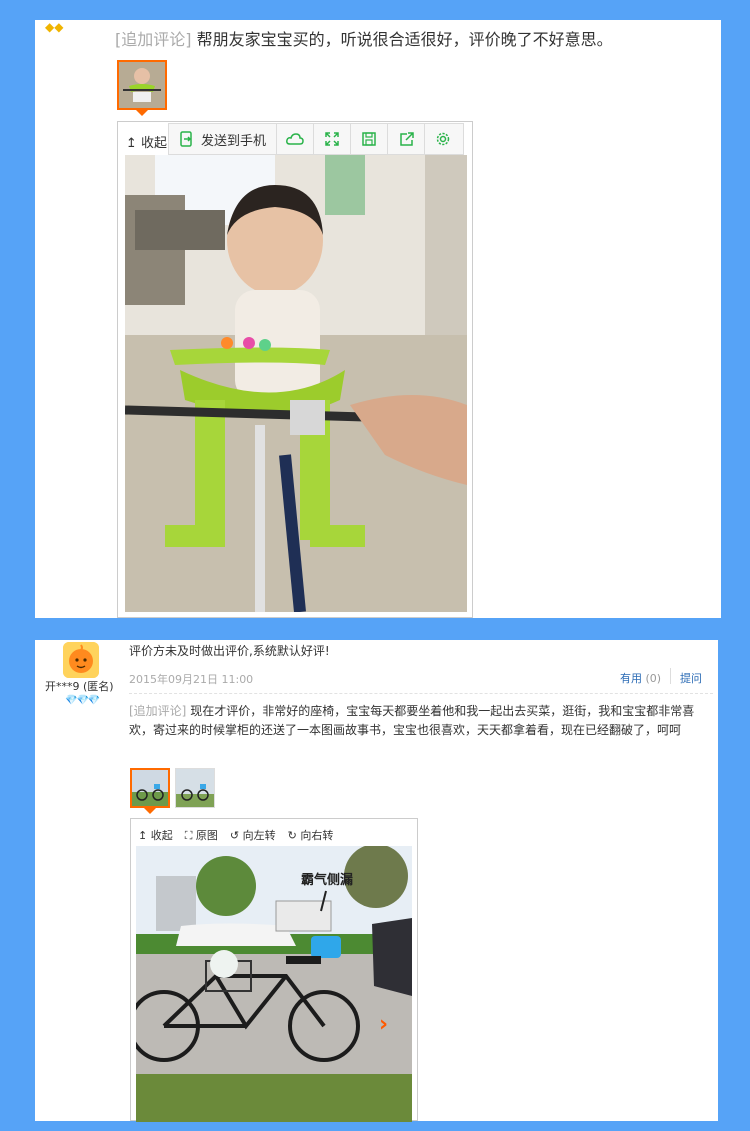 This screenshot has width=750, height=1131. I want to click on initial-review-text: 评价方未及时做出评价,系统默认好评!, so click(229, 651).